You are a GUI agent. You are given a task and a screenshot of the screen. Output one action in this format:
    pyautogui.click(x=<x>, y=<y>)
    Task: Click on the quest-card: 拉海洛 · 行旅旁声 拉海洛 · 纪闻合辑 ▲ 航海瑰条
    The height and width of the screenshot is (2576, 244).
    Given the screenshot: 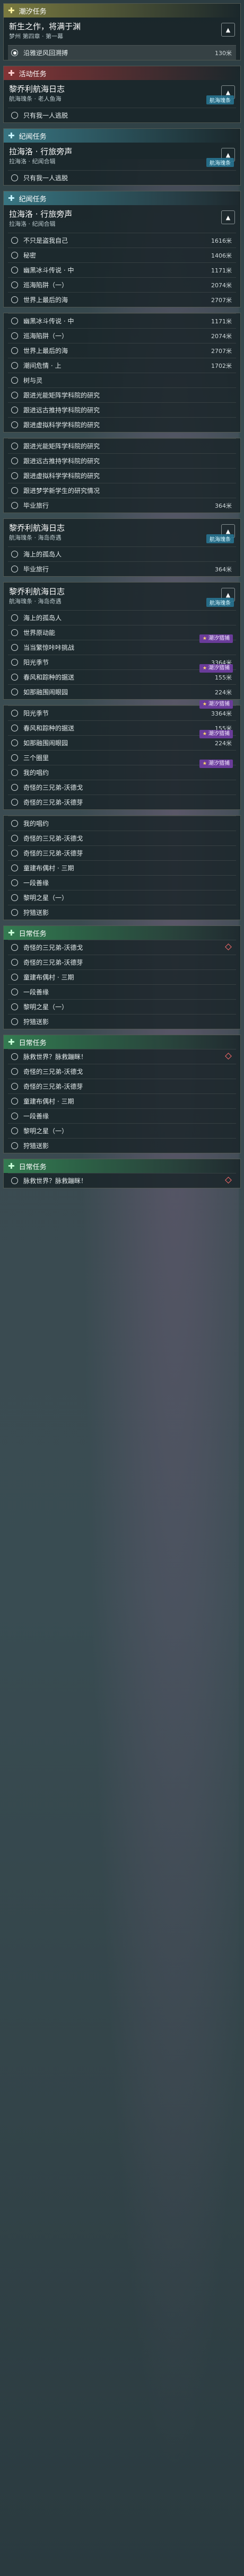 What is the action you would take?
    pyautogui.click(x=122, y=156)
    